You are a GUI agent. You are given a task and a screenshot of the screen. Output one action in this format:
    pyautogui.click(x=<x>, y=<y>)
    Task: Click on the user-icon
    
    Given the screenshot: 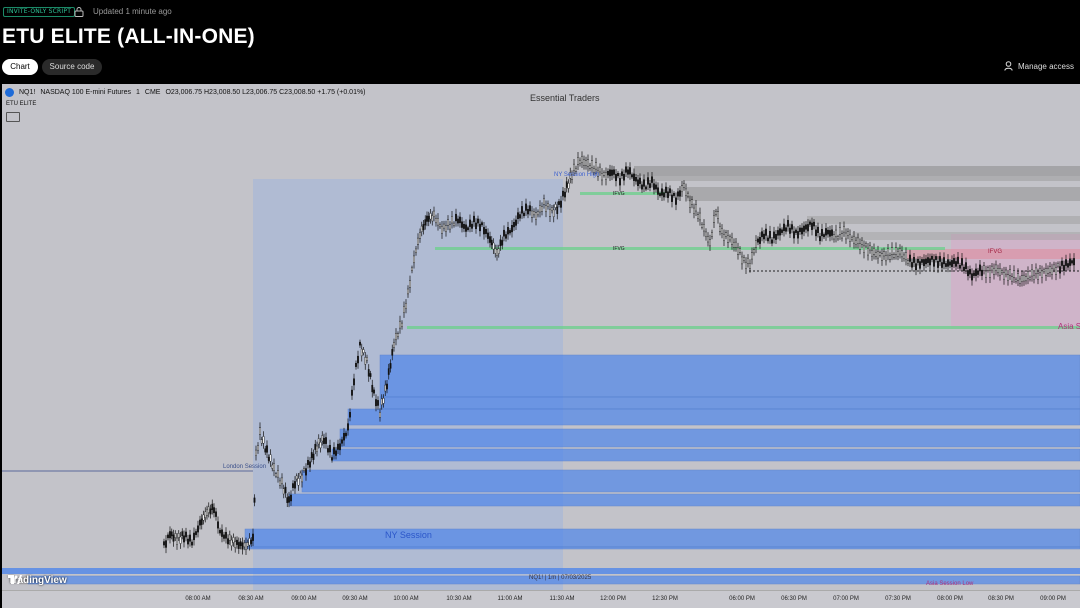 What is the action you would take?
    pyautogui.click(x=1008, y=66)
    